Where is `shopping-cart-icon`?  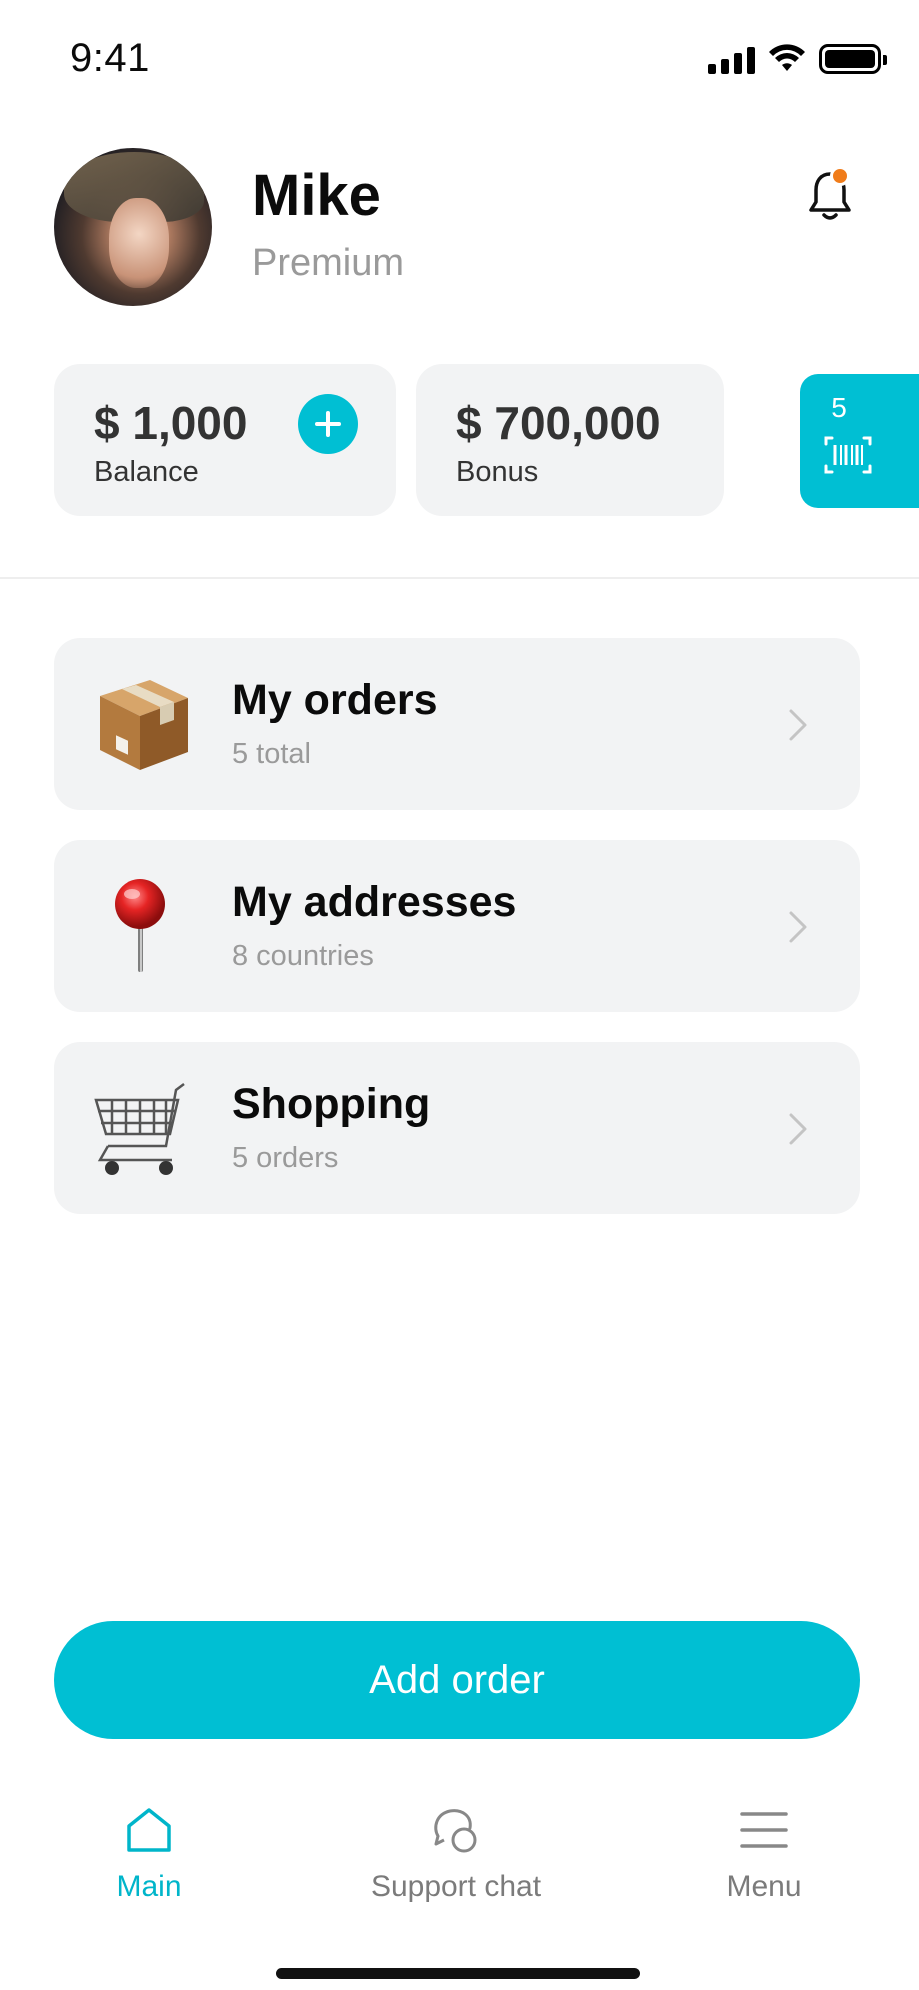 shopping-cart-icon is located at coordinates (139, 1129).